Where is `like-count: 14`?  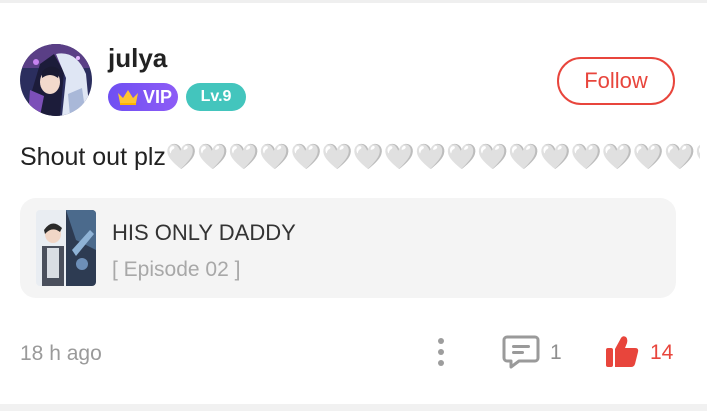 like-count: 14 is located at coordinates (662, 352).